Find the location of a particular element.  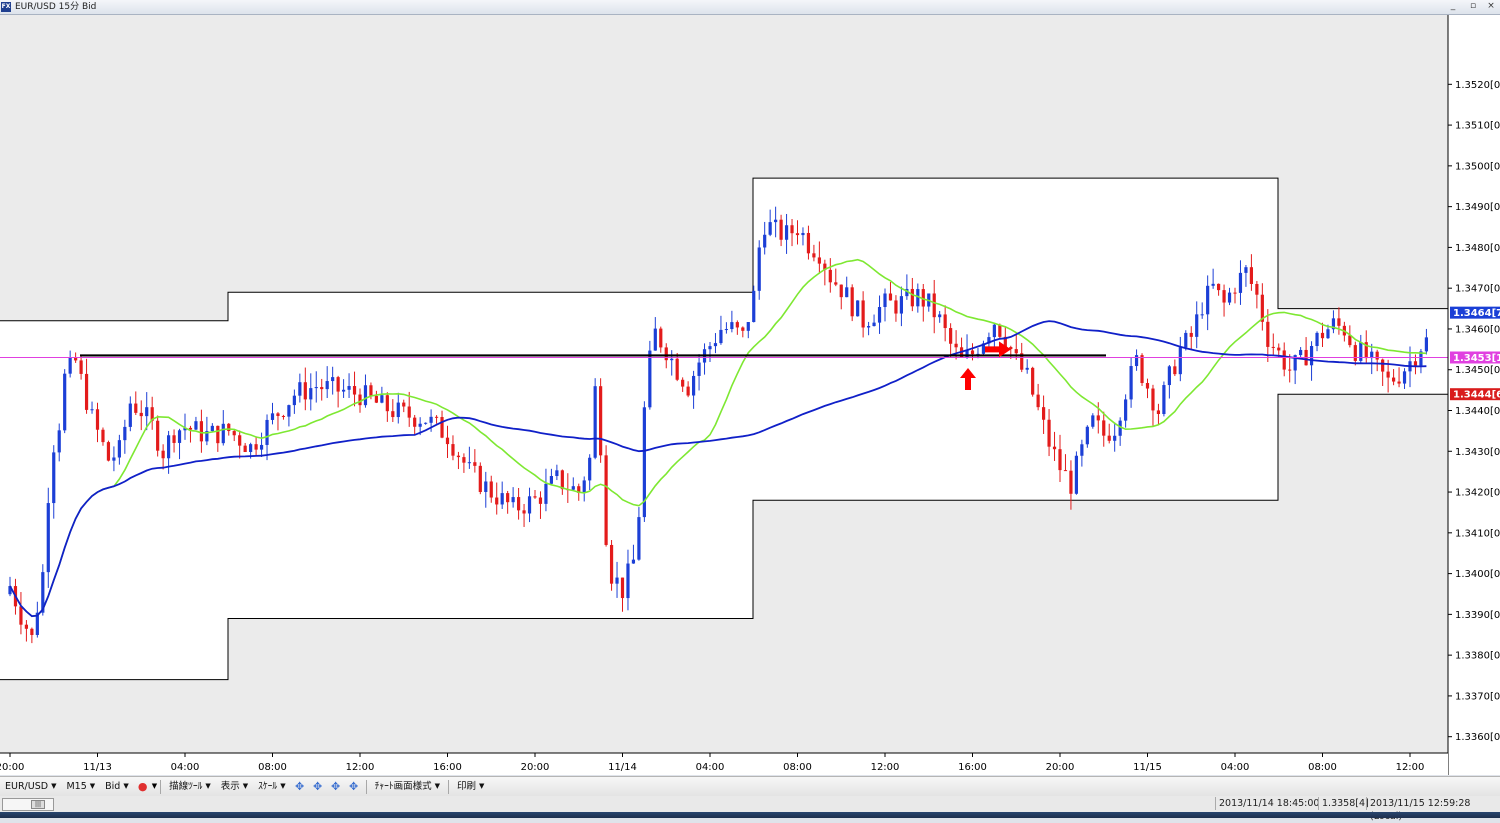

toolbar-divider is located at coordinates (161, 786).